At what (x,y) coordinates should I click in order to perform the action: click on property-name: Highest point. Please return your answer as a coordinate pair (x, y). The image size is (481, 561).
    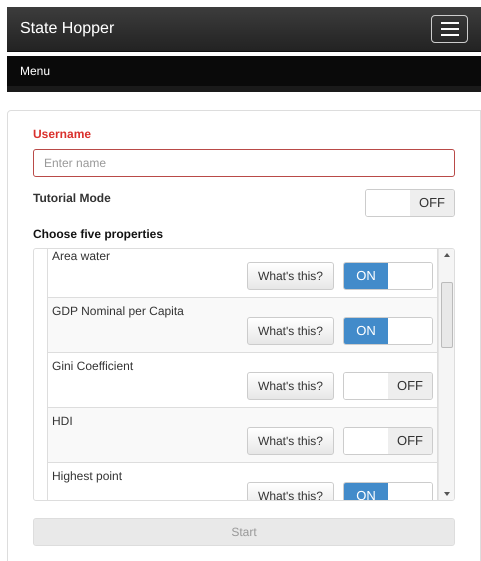
    Looking at the image, I should click on (87, 477).